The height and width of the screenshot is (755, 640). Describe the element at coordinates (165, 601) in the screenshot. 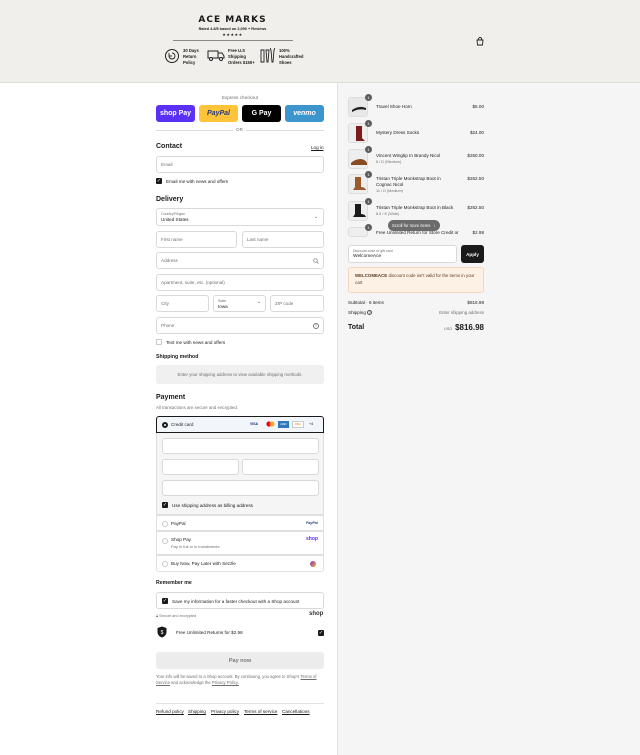

I see `remember-checkbox: ✓` at that location.